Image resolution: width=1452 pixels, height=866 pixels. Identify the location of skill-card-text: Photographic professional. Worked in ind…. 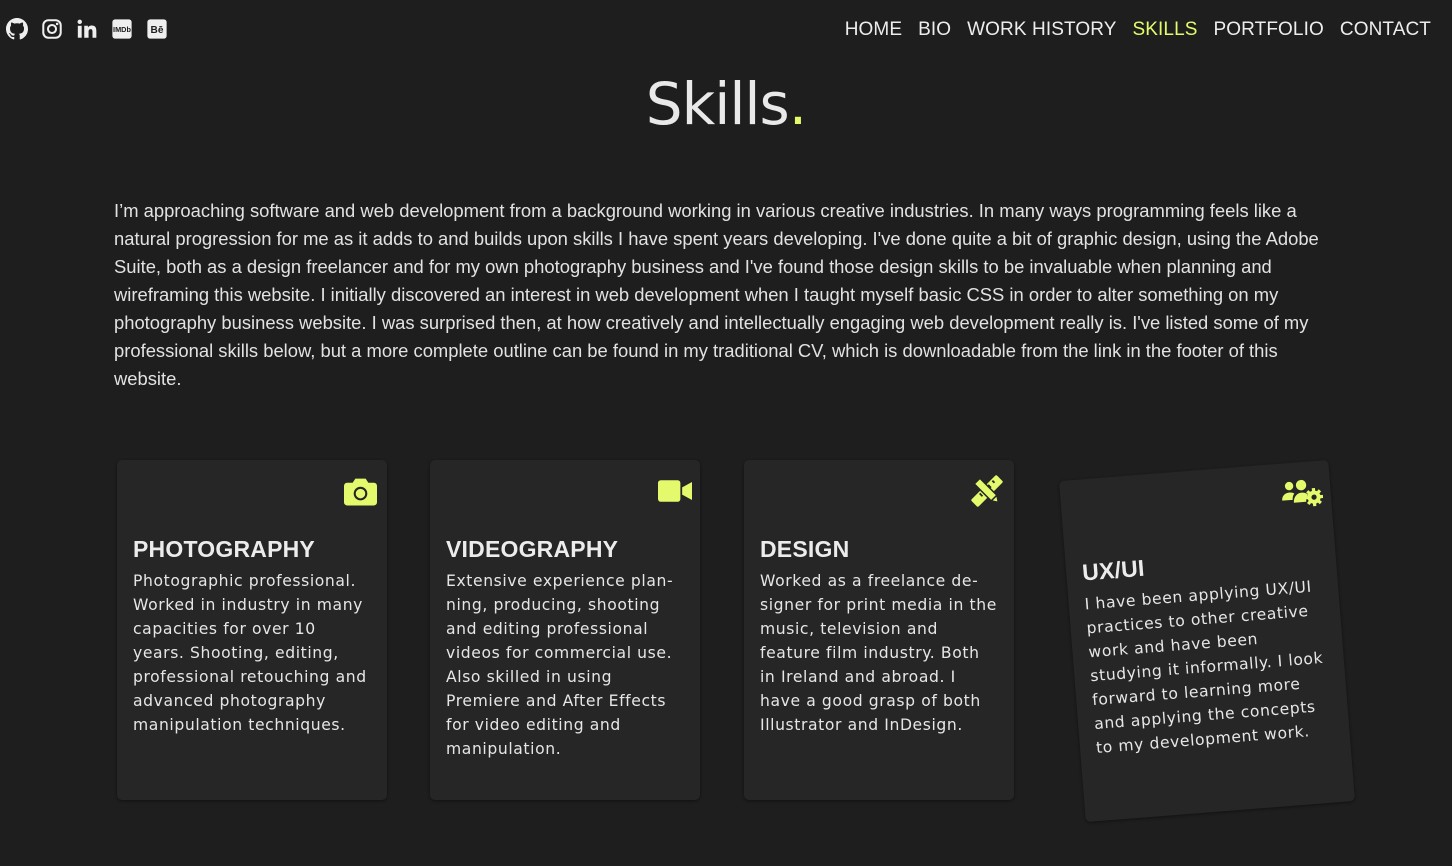
(250, 653).